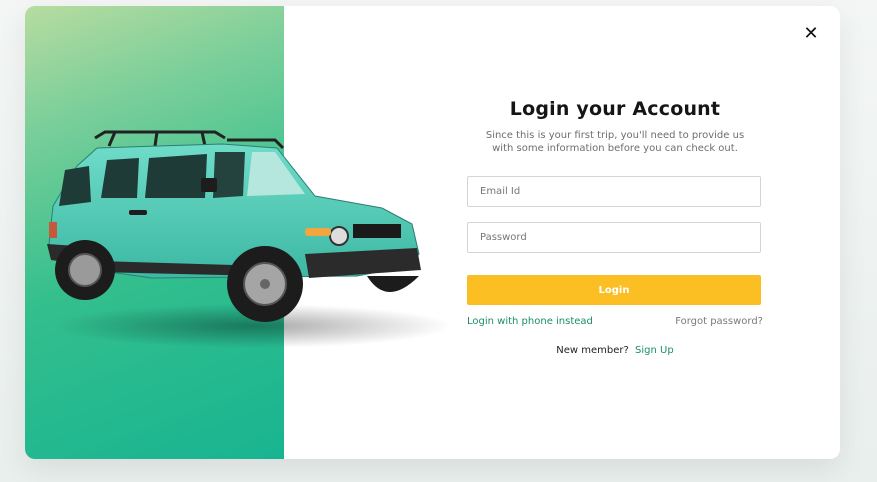 The image size is (877, 482). I want to click on password-input, so click(614, 237).